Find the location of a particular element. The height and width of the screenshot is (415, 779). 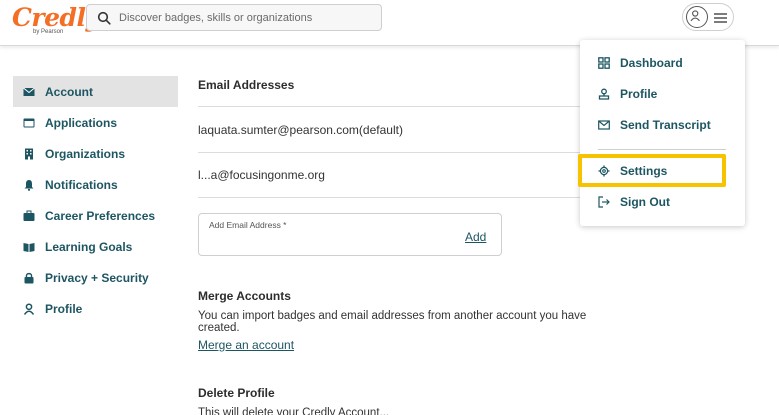

email-addresses-heading: Email Addresses is located at coordinates (246, 85).